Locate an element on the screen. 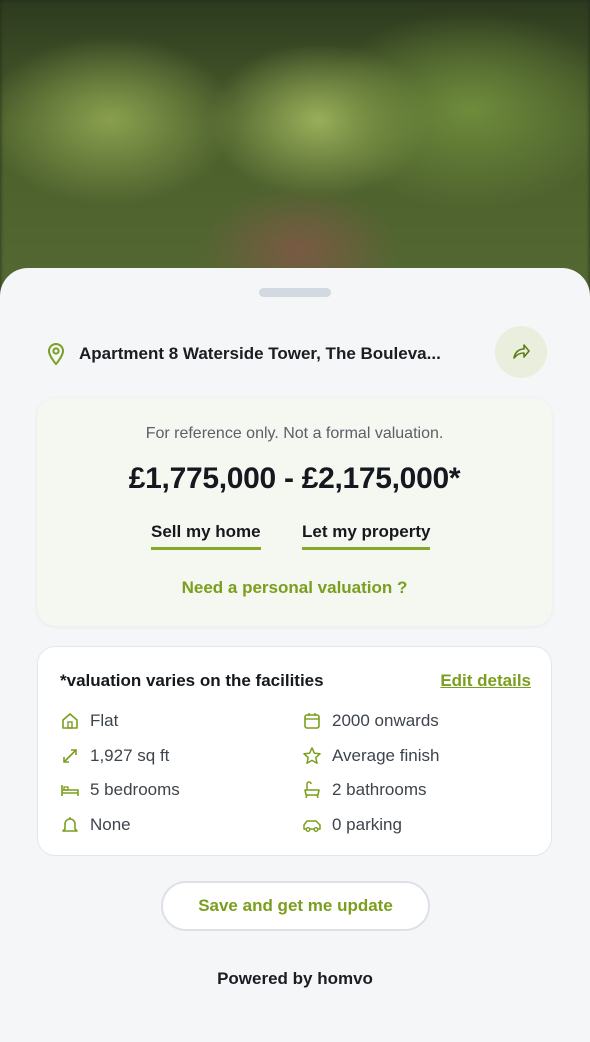 This screenshot has width=590, height=1042. share-button is located at coordinates (521, 352).